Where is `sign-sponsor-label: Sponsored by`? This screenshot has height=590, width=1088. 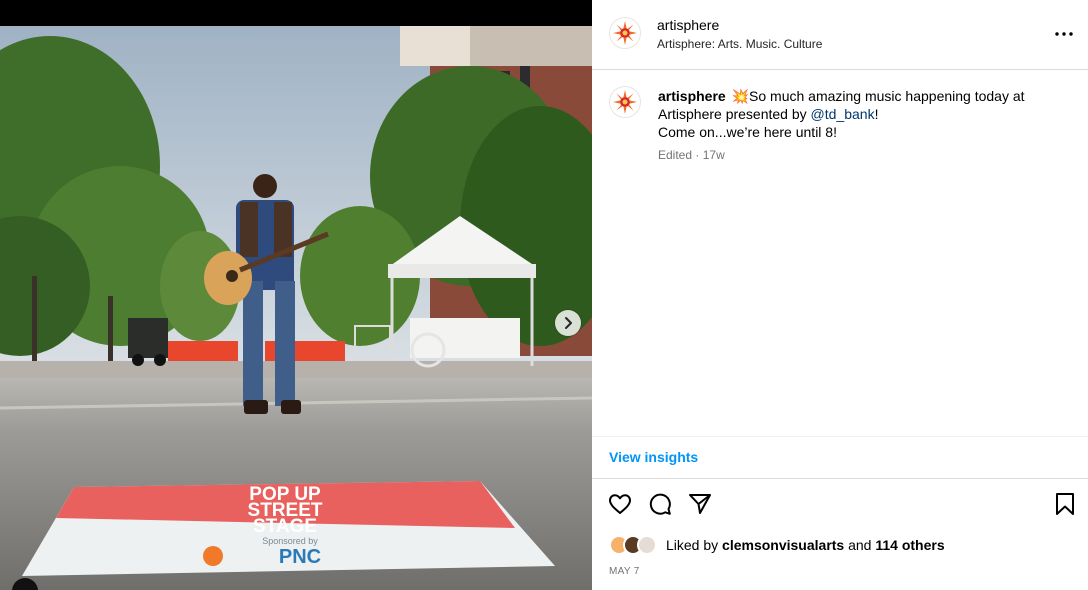
sign-sponsor-label: Sponsored by is located at coordinates (290, 541).